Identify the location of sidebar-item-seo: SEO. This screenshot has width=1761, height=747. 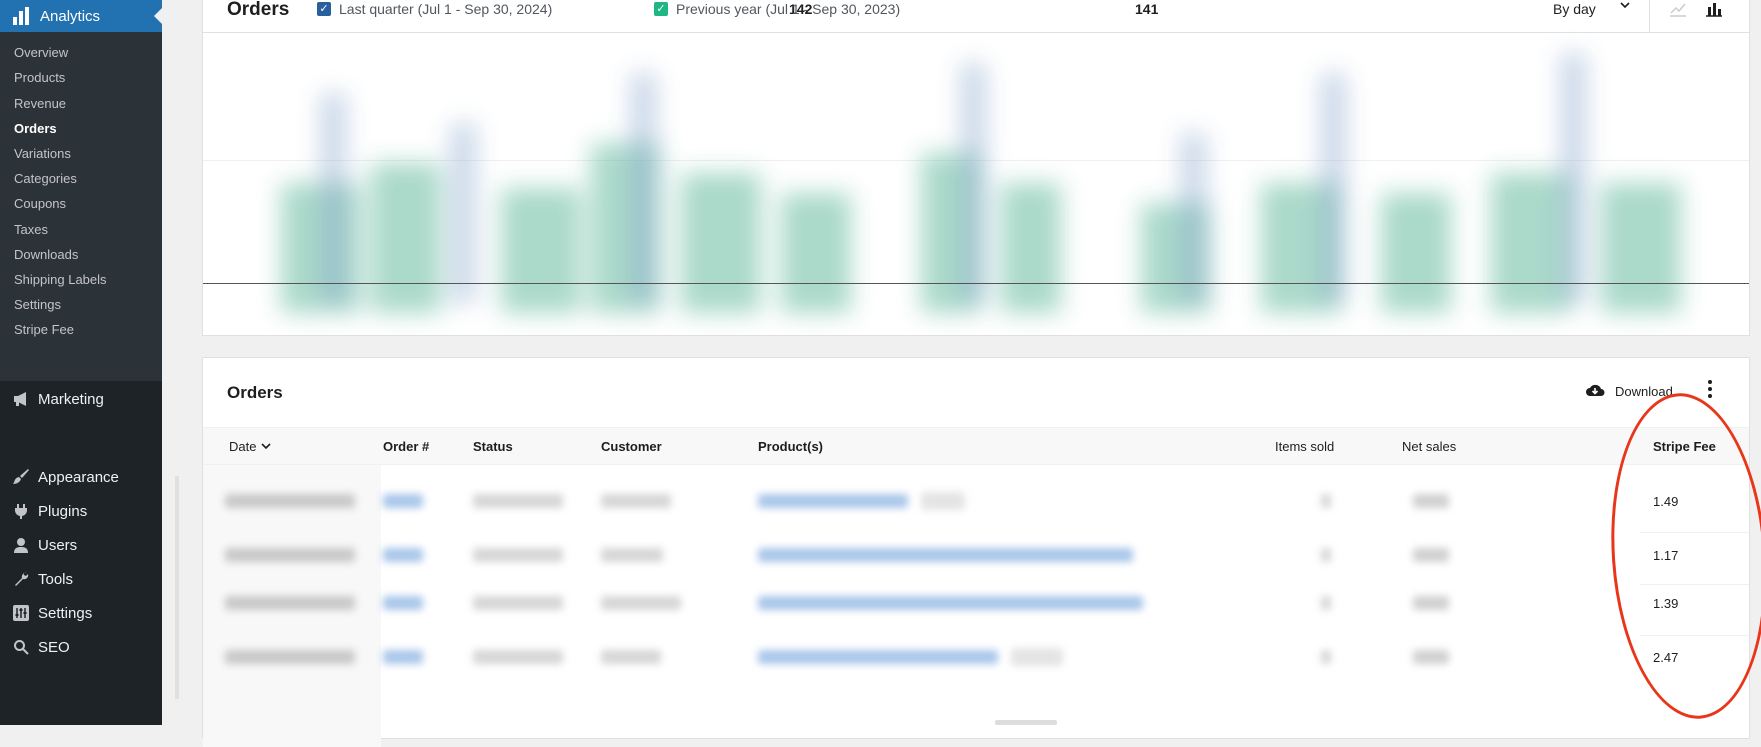
(81, 647).